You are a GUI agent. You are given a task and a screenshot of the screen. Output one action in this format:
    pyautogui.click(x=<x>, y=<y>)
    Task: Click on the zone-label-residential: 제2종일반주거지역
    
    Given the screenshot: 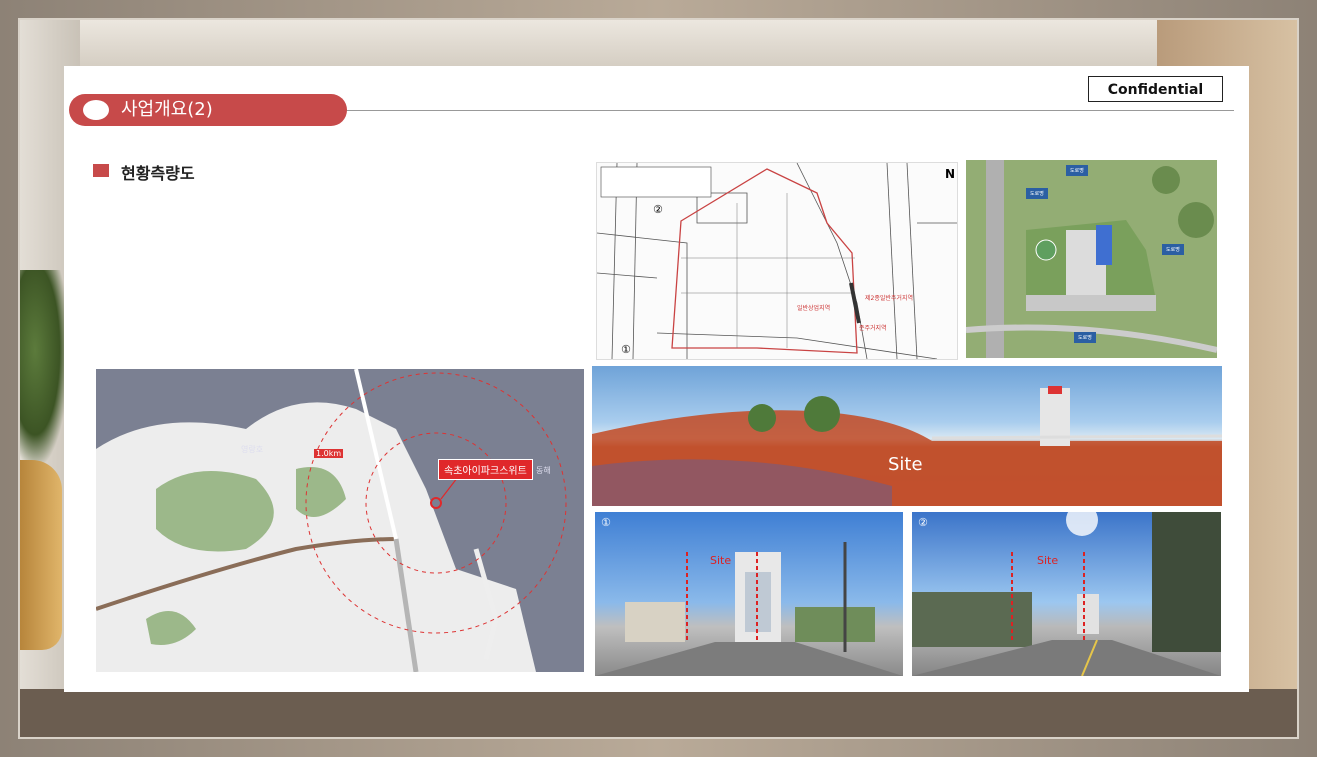 What is the action you would take?
    pyautogui.click(x=889, y=298)
    